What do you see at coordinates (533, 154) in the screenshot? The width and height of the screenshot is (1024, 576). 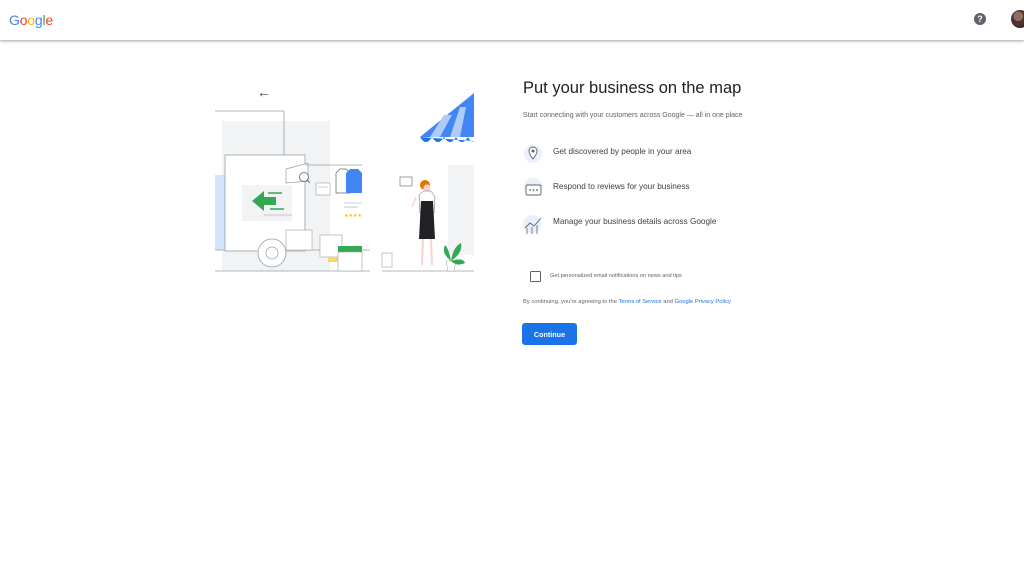 I see `location-pin-icon` at bounding box center [533, 154].